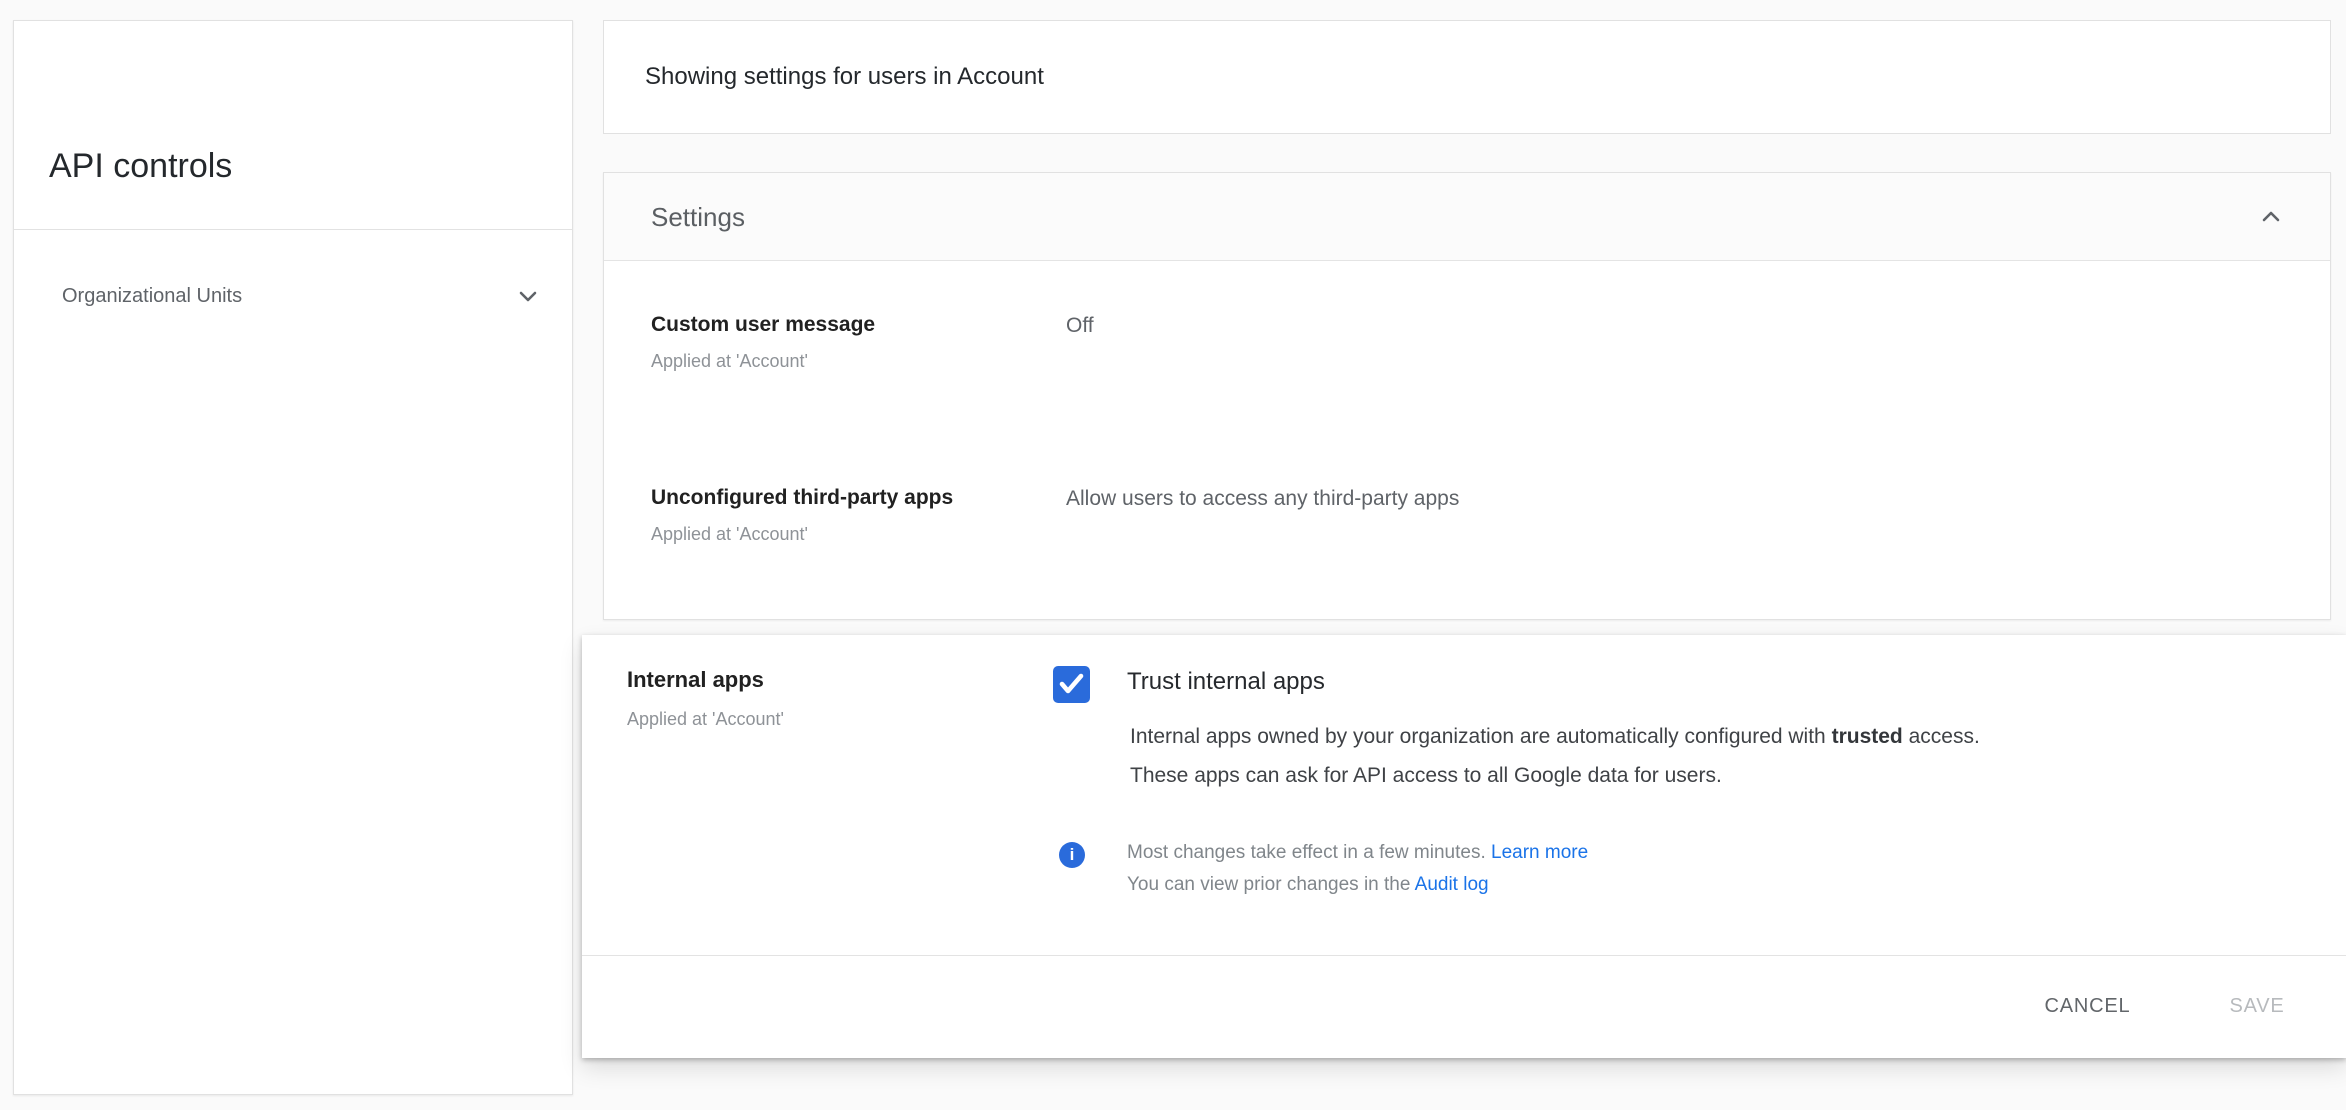 The height and width of the screenshot is (1110, 2346). What do you see at coordinates (1452, 884) in the screenshot?
I see `audit-log-link: Audit log` at bounding box center [1452, 884].